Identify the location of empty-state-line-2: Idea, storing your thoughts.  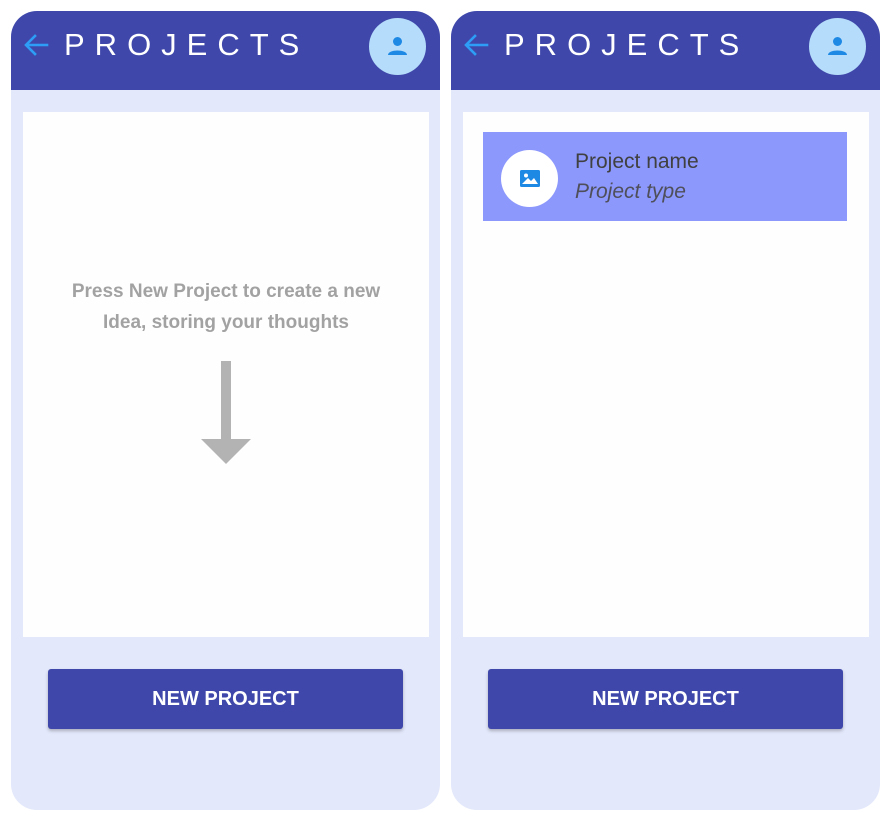
(226, 322).